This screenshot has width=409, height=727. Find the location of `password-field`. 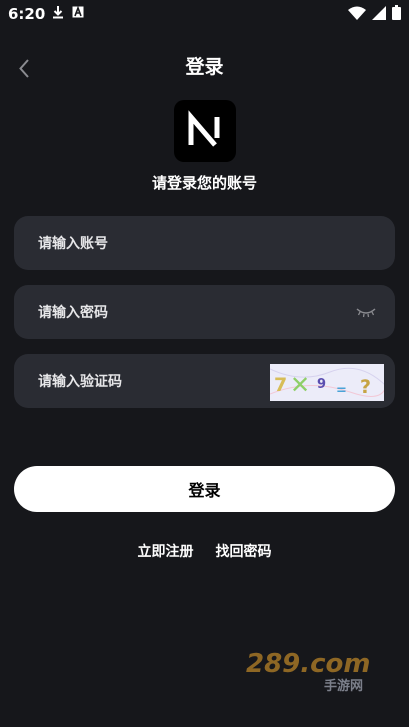

password-field is located at coordinates (204, 313).